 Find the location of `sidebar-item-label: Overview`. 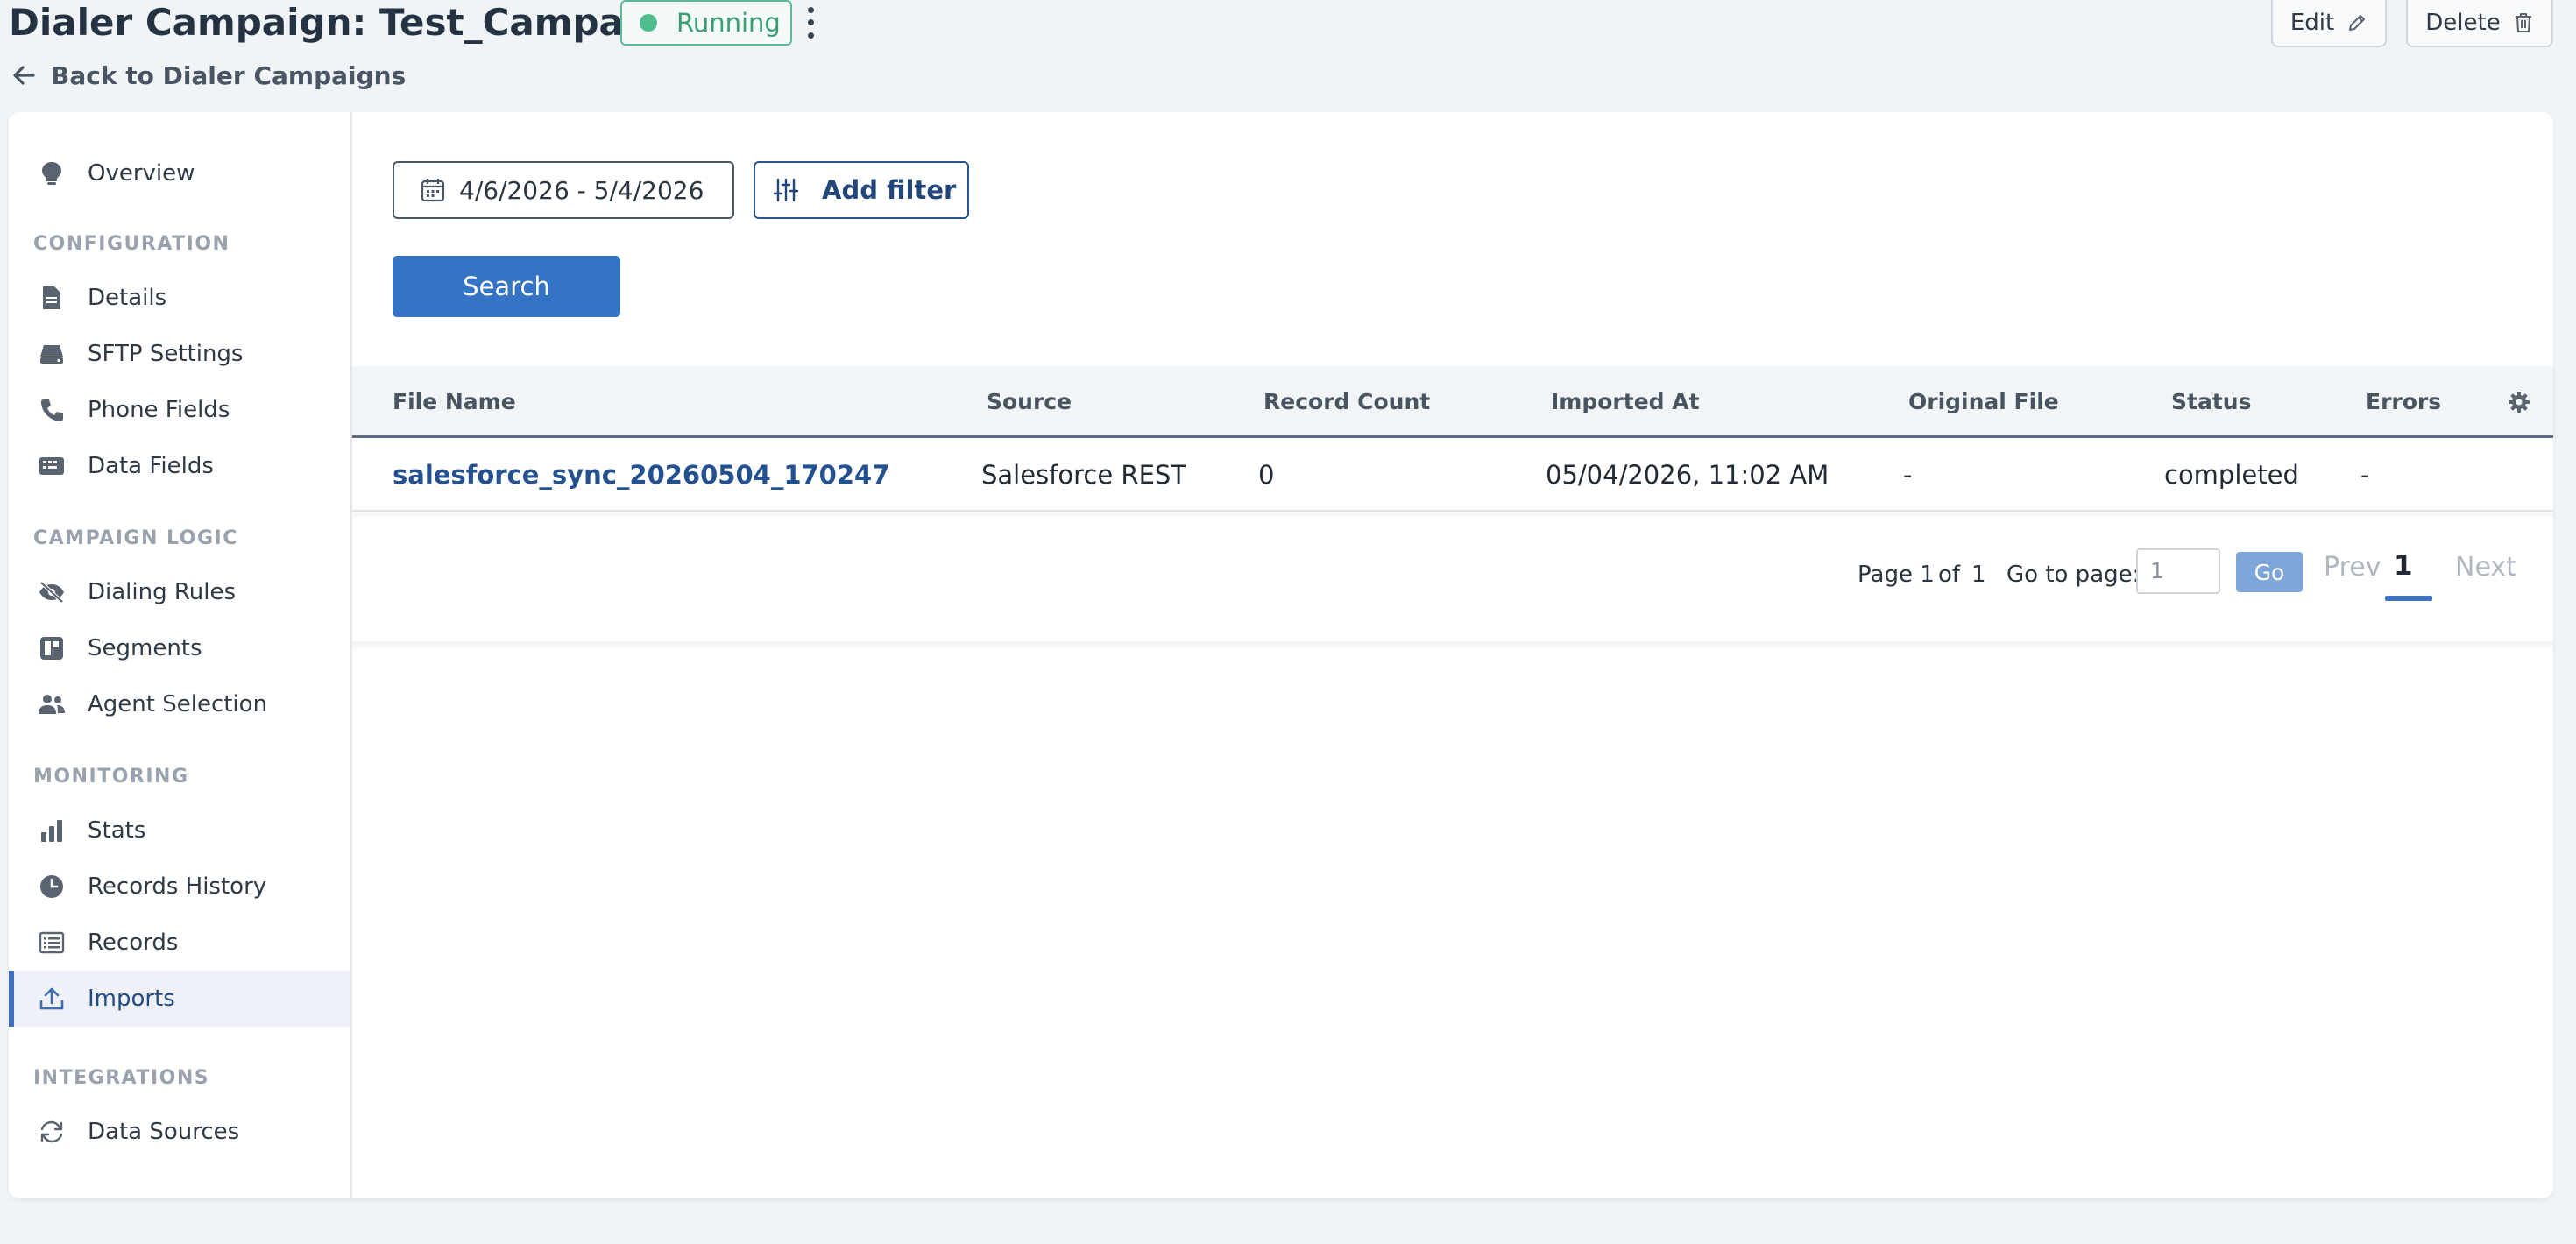

sidebar-item-label: Overview is located at coordinates (141, 173).